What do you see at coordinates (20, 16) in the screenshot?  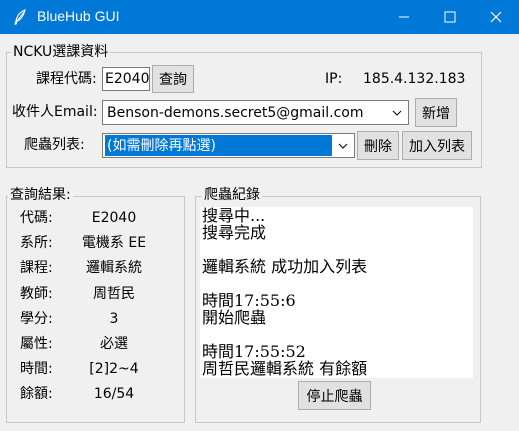 I see `feather-icon` at bounding box center [20, 16].